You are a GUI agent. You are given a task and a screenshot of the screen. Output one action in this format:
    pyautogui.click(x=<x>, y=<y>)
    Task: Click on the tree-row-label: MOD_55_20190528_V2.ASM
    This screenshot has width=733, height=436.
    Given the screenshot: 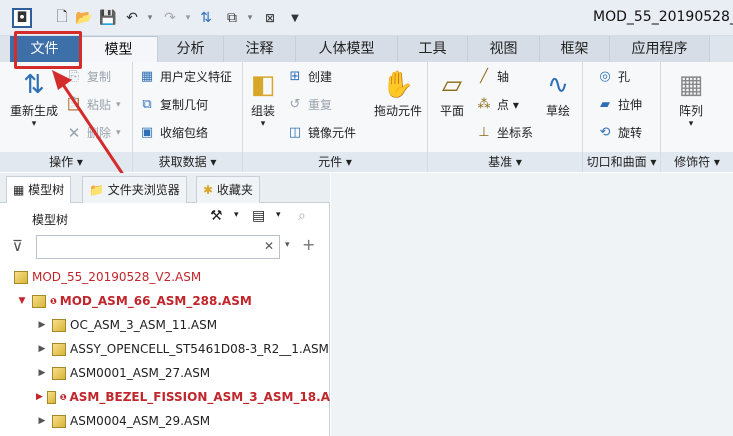 What is the action you would take?
    pyautogui.click(x=117, y=277)
    